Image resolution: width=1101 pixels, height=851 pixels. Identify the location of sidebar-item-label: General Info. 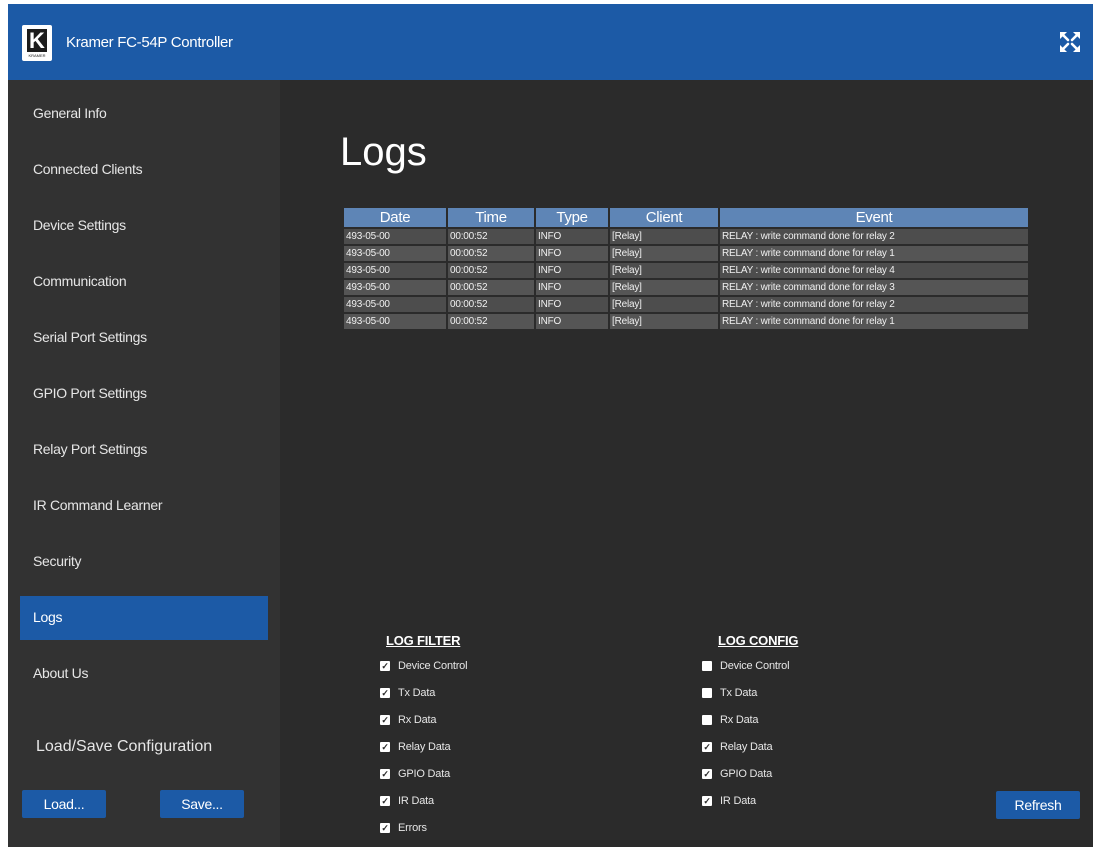
(70, 113).